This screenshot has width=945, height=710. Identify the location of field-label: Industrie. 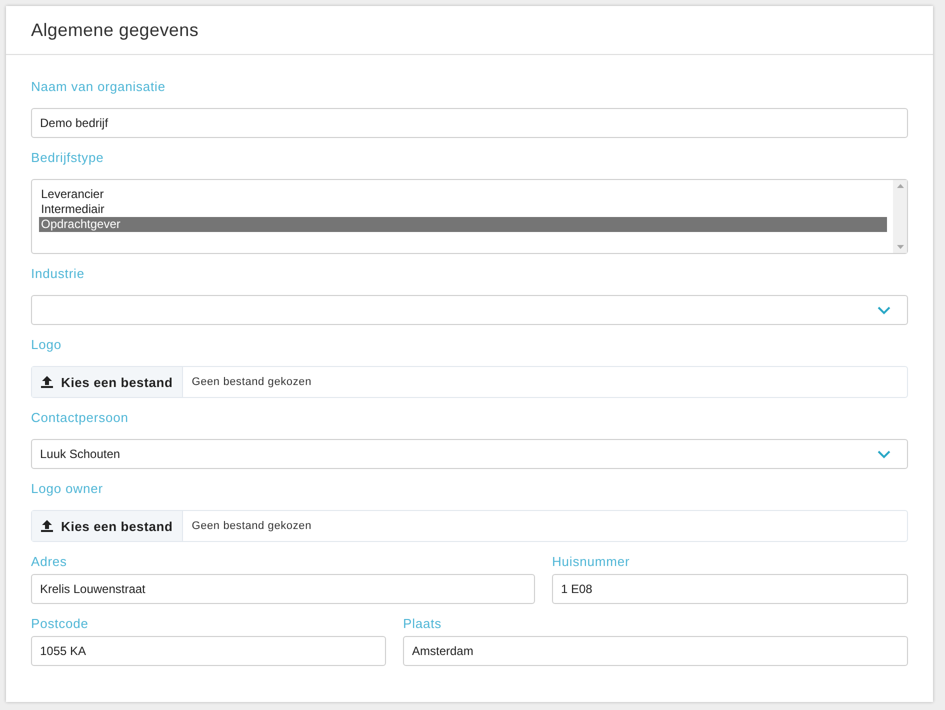
(58, 274).